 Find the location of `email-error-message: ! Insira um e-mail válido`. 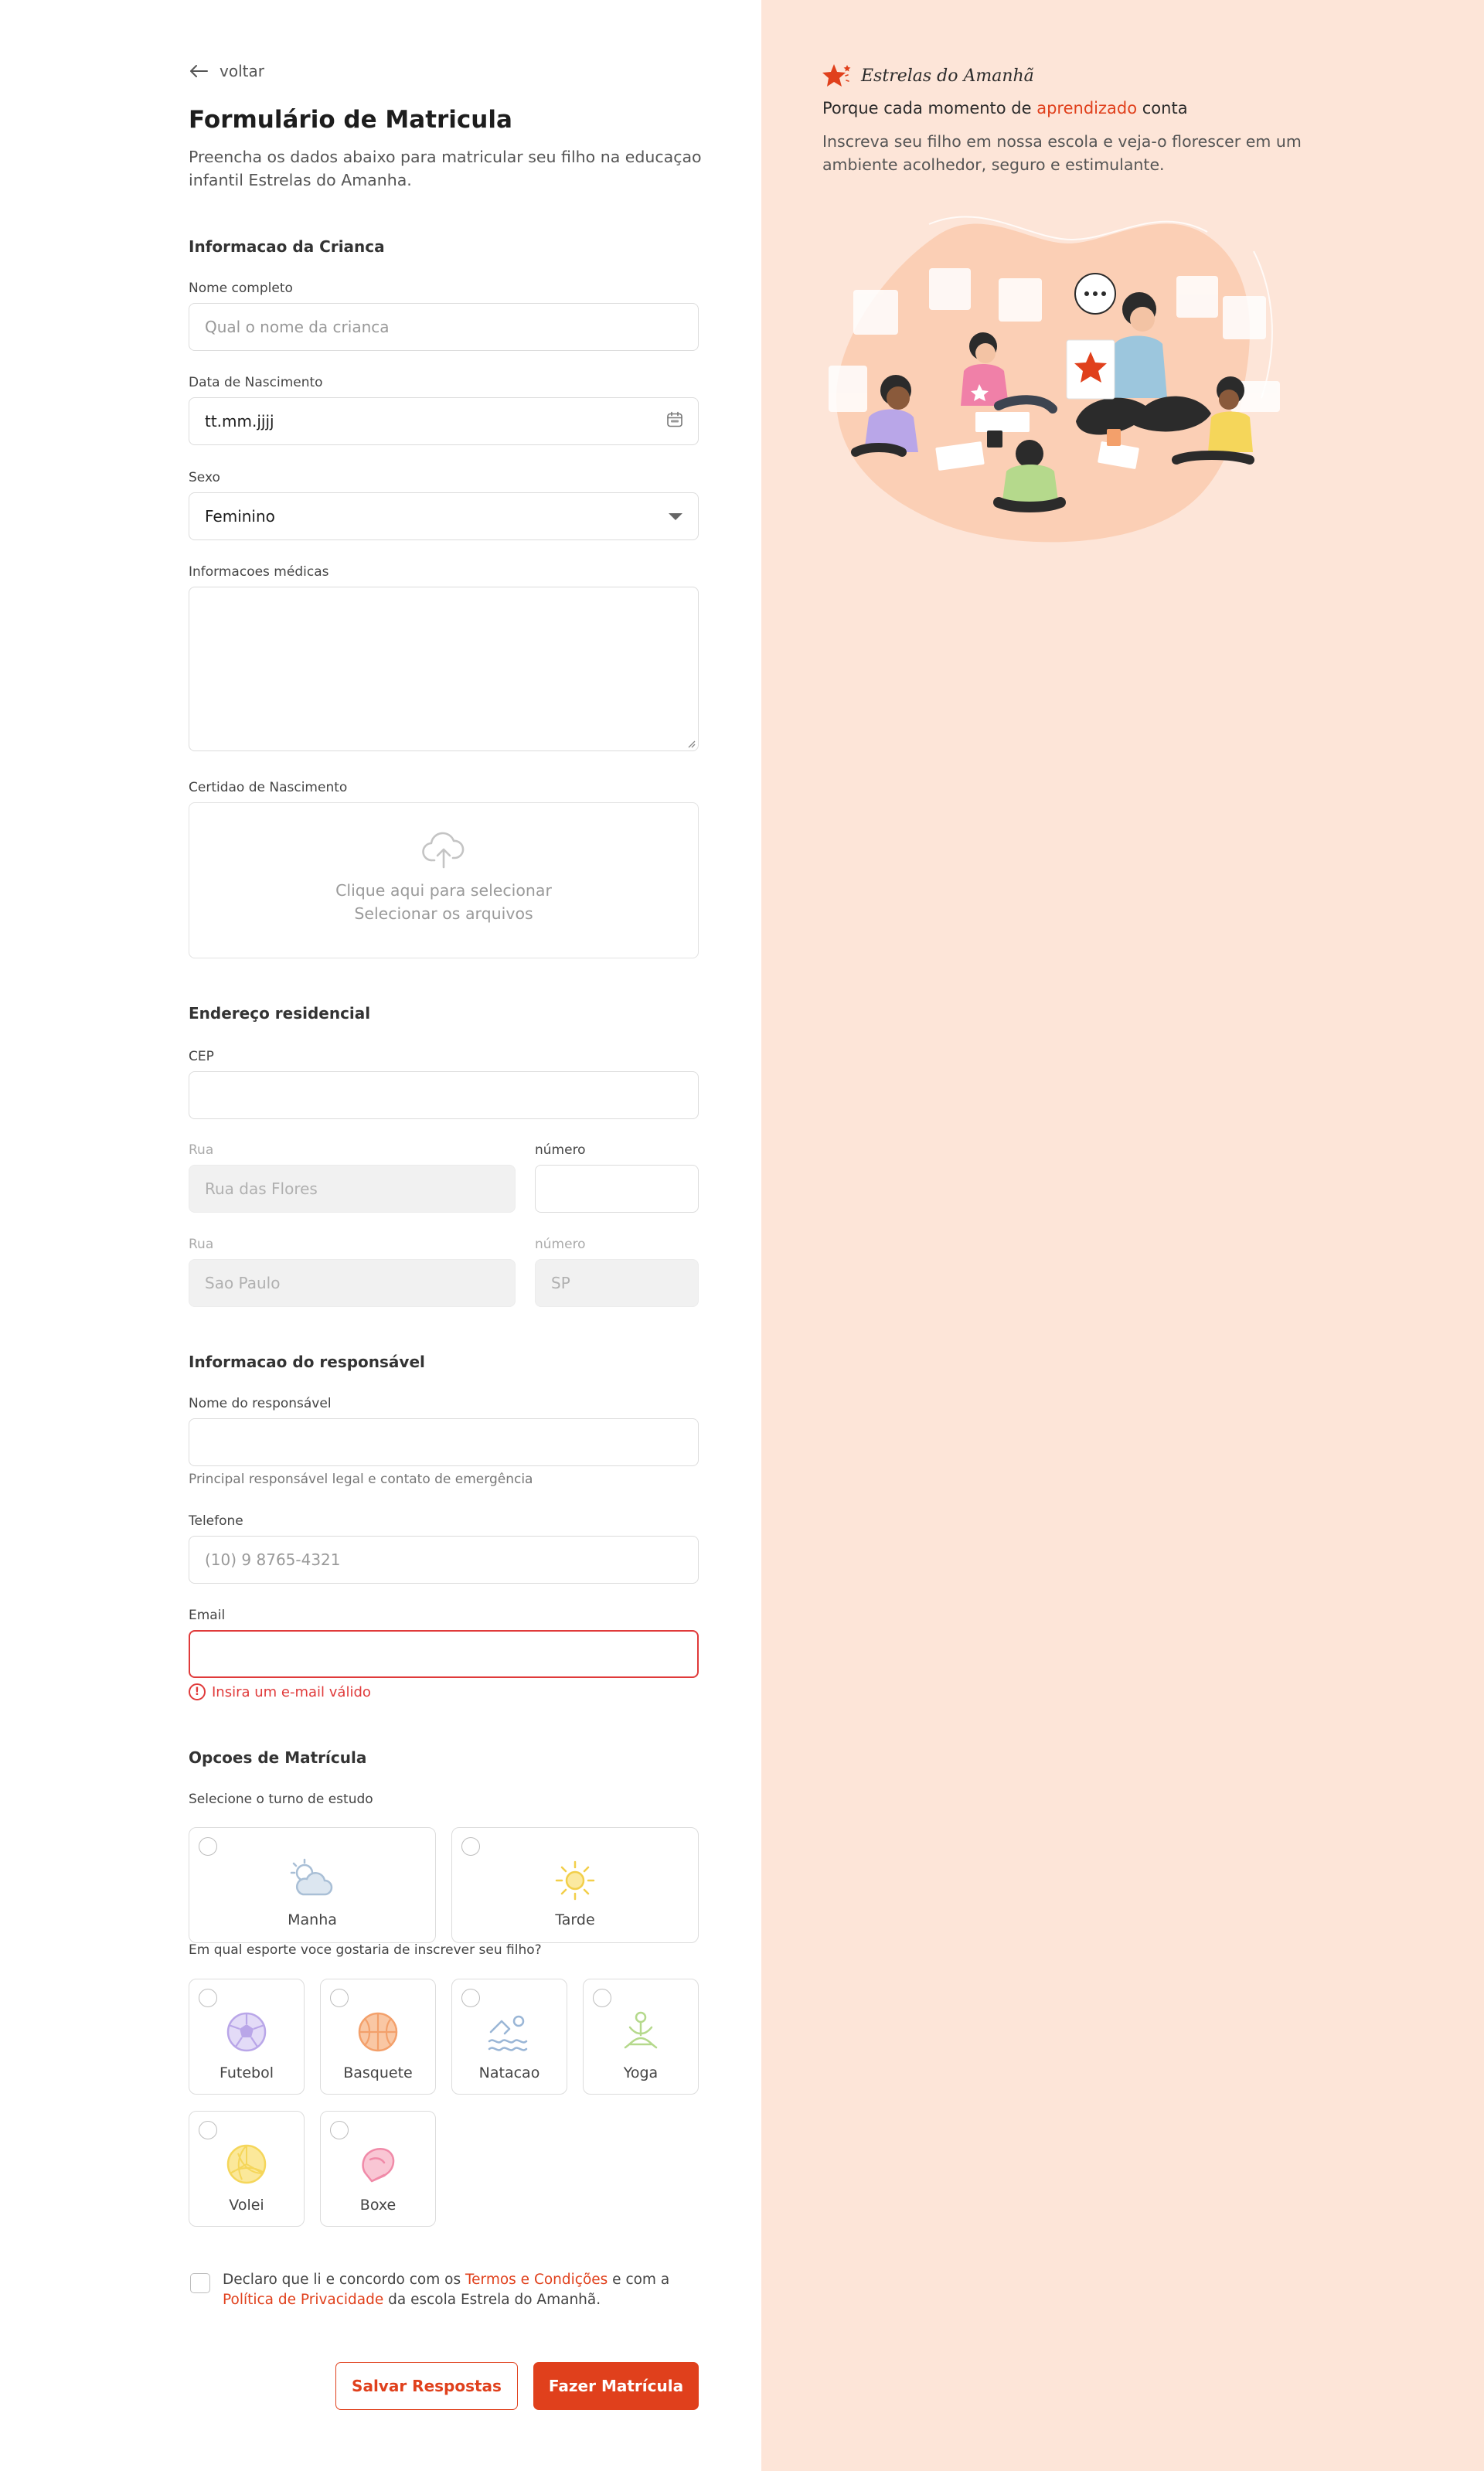

email-error-message: ! Insira um e-mail válido is located at coordinates (280, 1691).